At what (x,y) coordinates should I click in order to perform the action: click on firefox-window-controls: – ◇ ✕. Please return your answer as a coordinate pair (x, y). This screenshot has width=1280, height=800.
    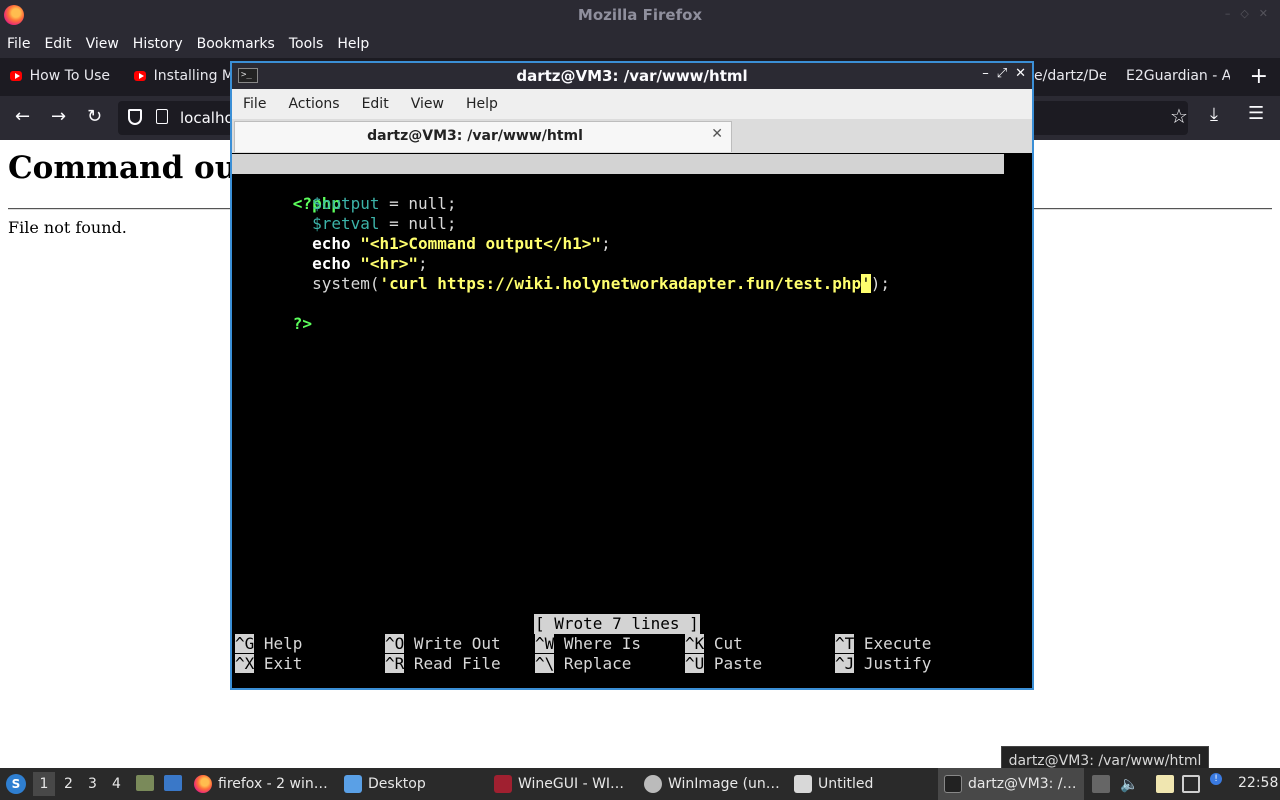
    Looking at the image, I should click on (1246, 13).